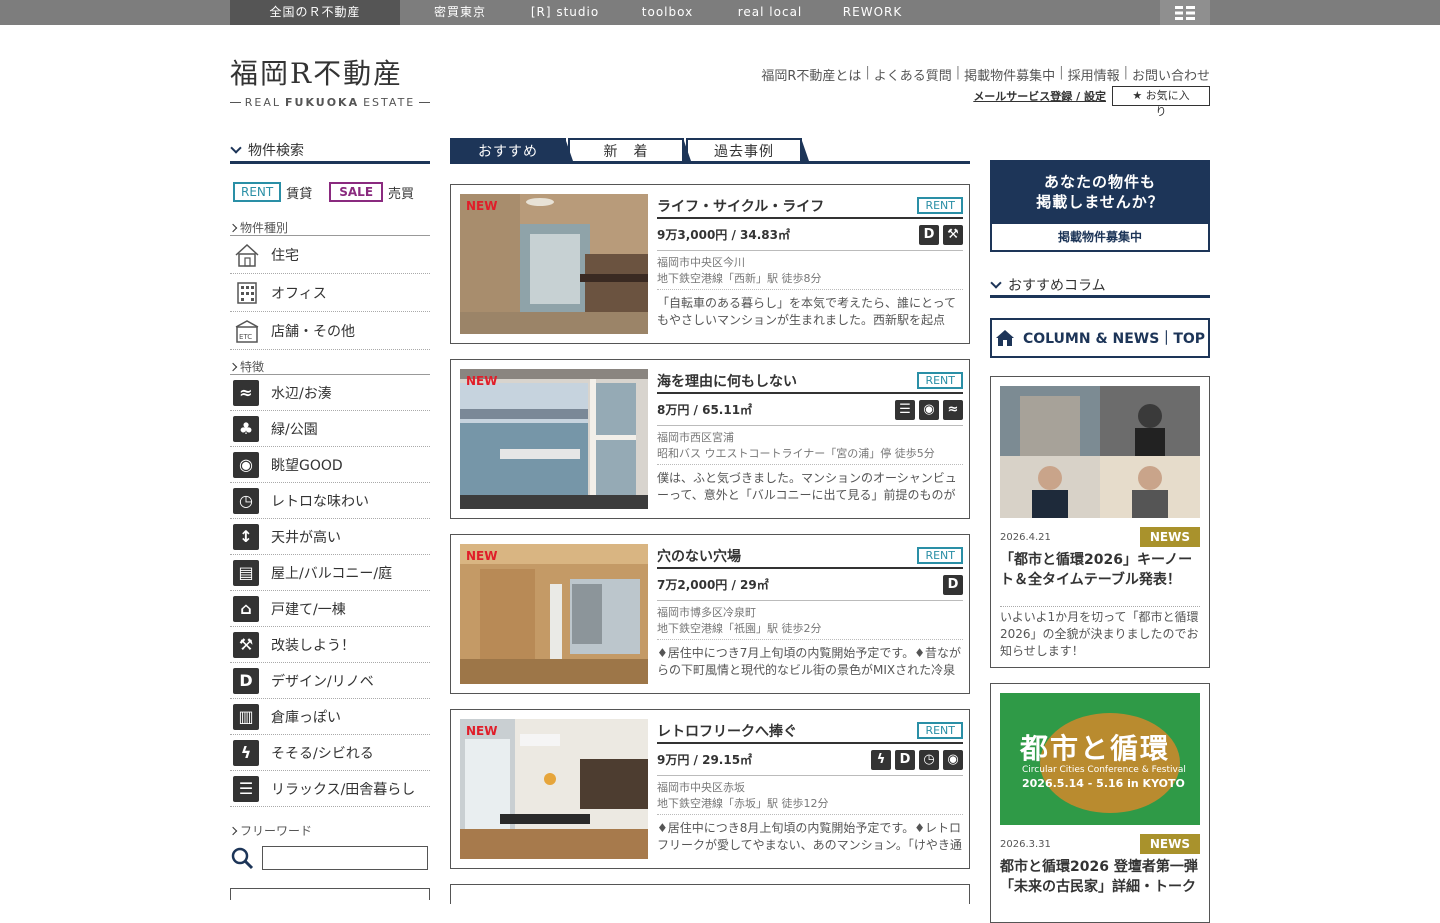 The height and width of the screenshot is (923, 1440). Describe the element at coordinates (330, 293) in the screenshot. I see `type-item-office: オフィス` at that location.